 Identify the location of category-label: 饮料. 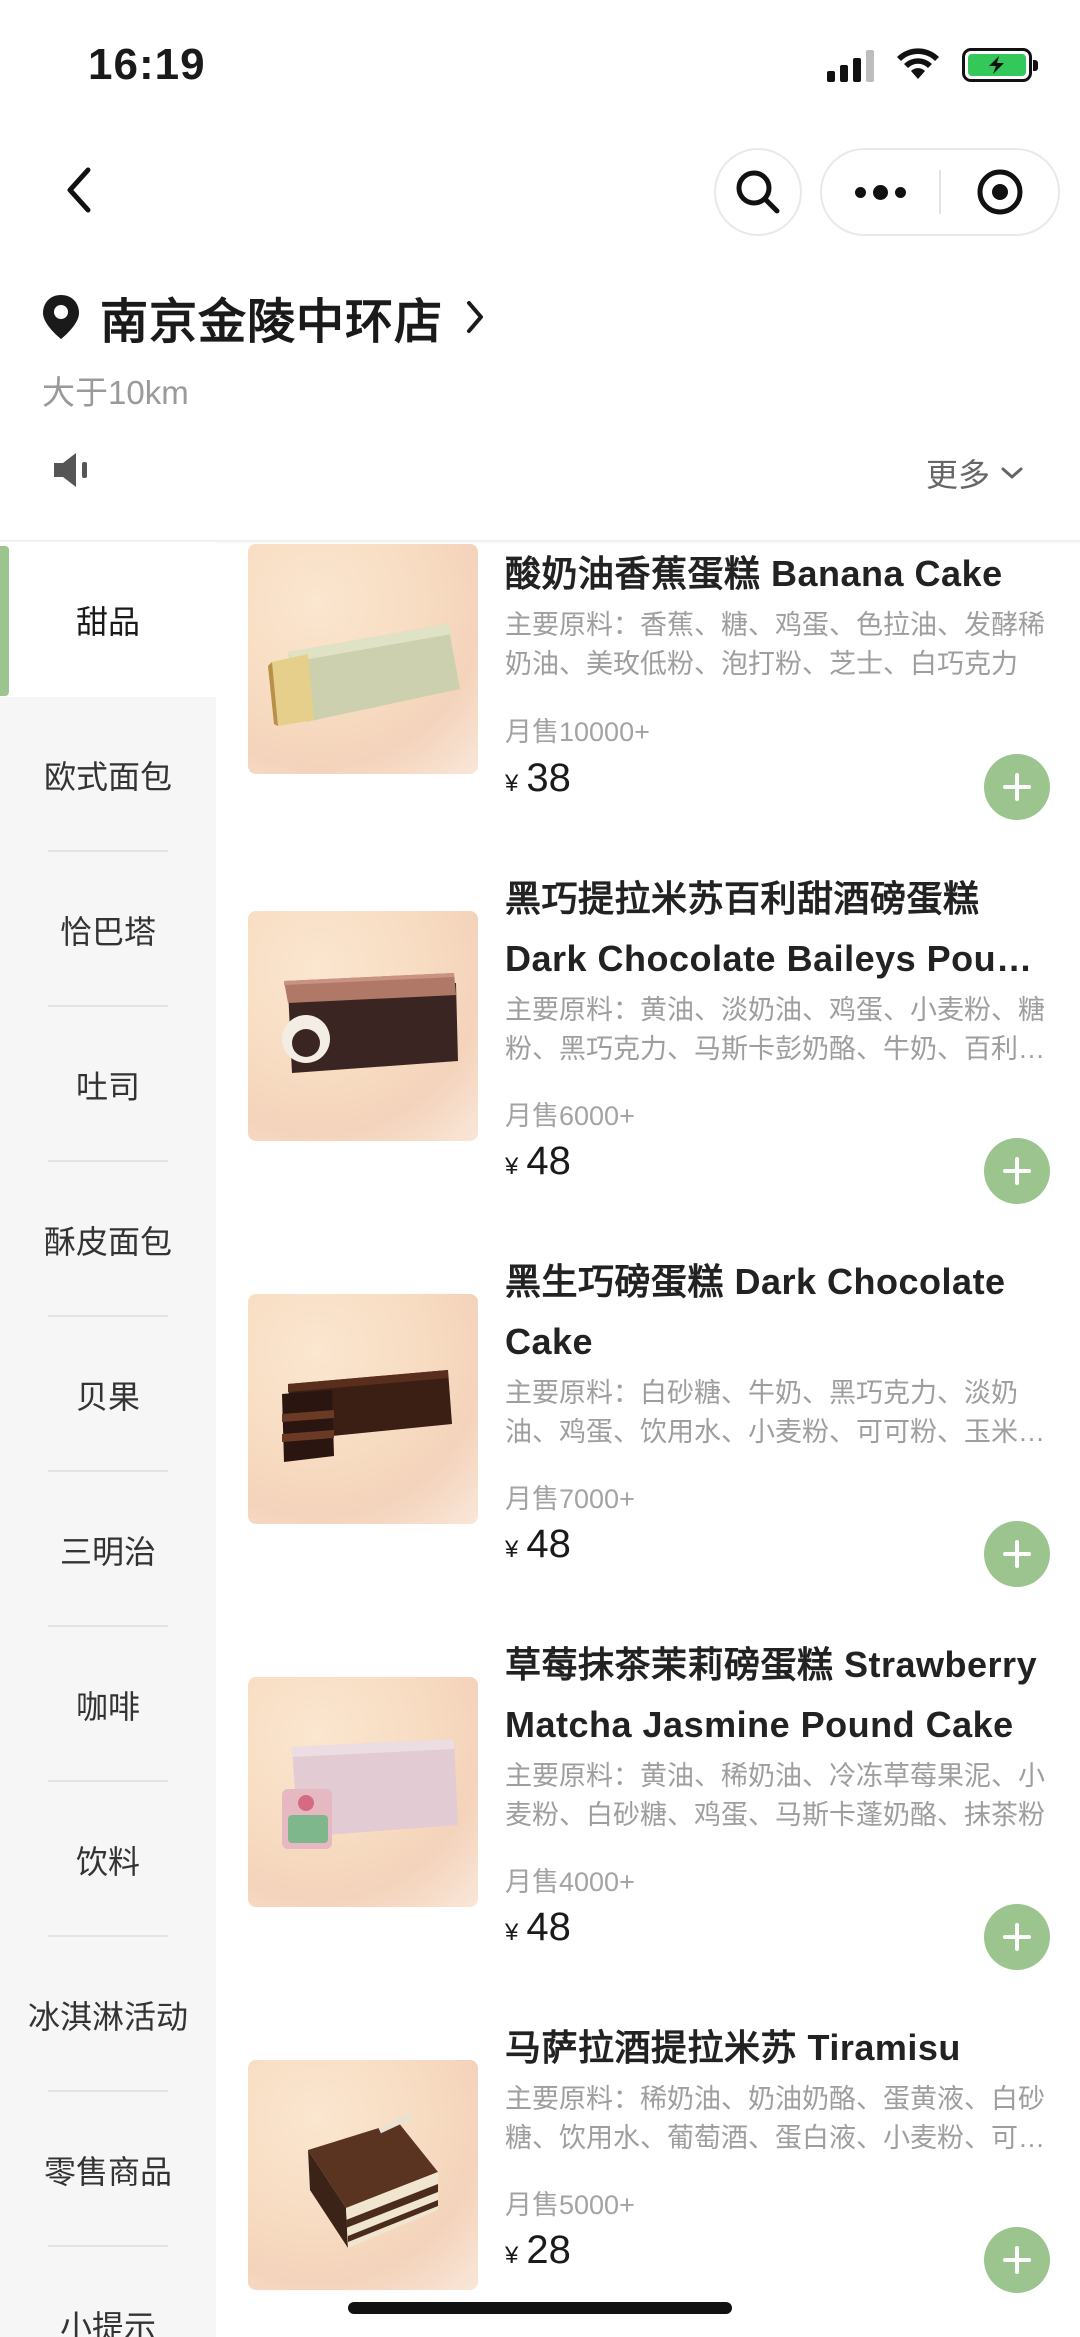
(107, 1861).